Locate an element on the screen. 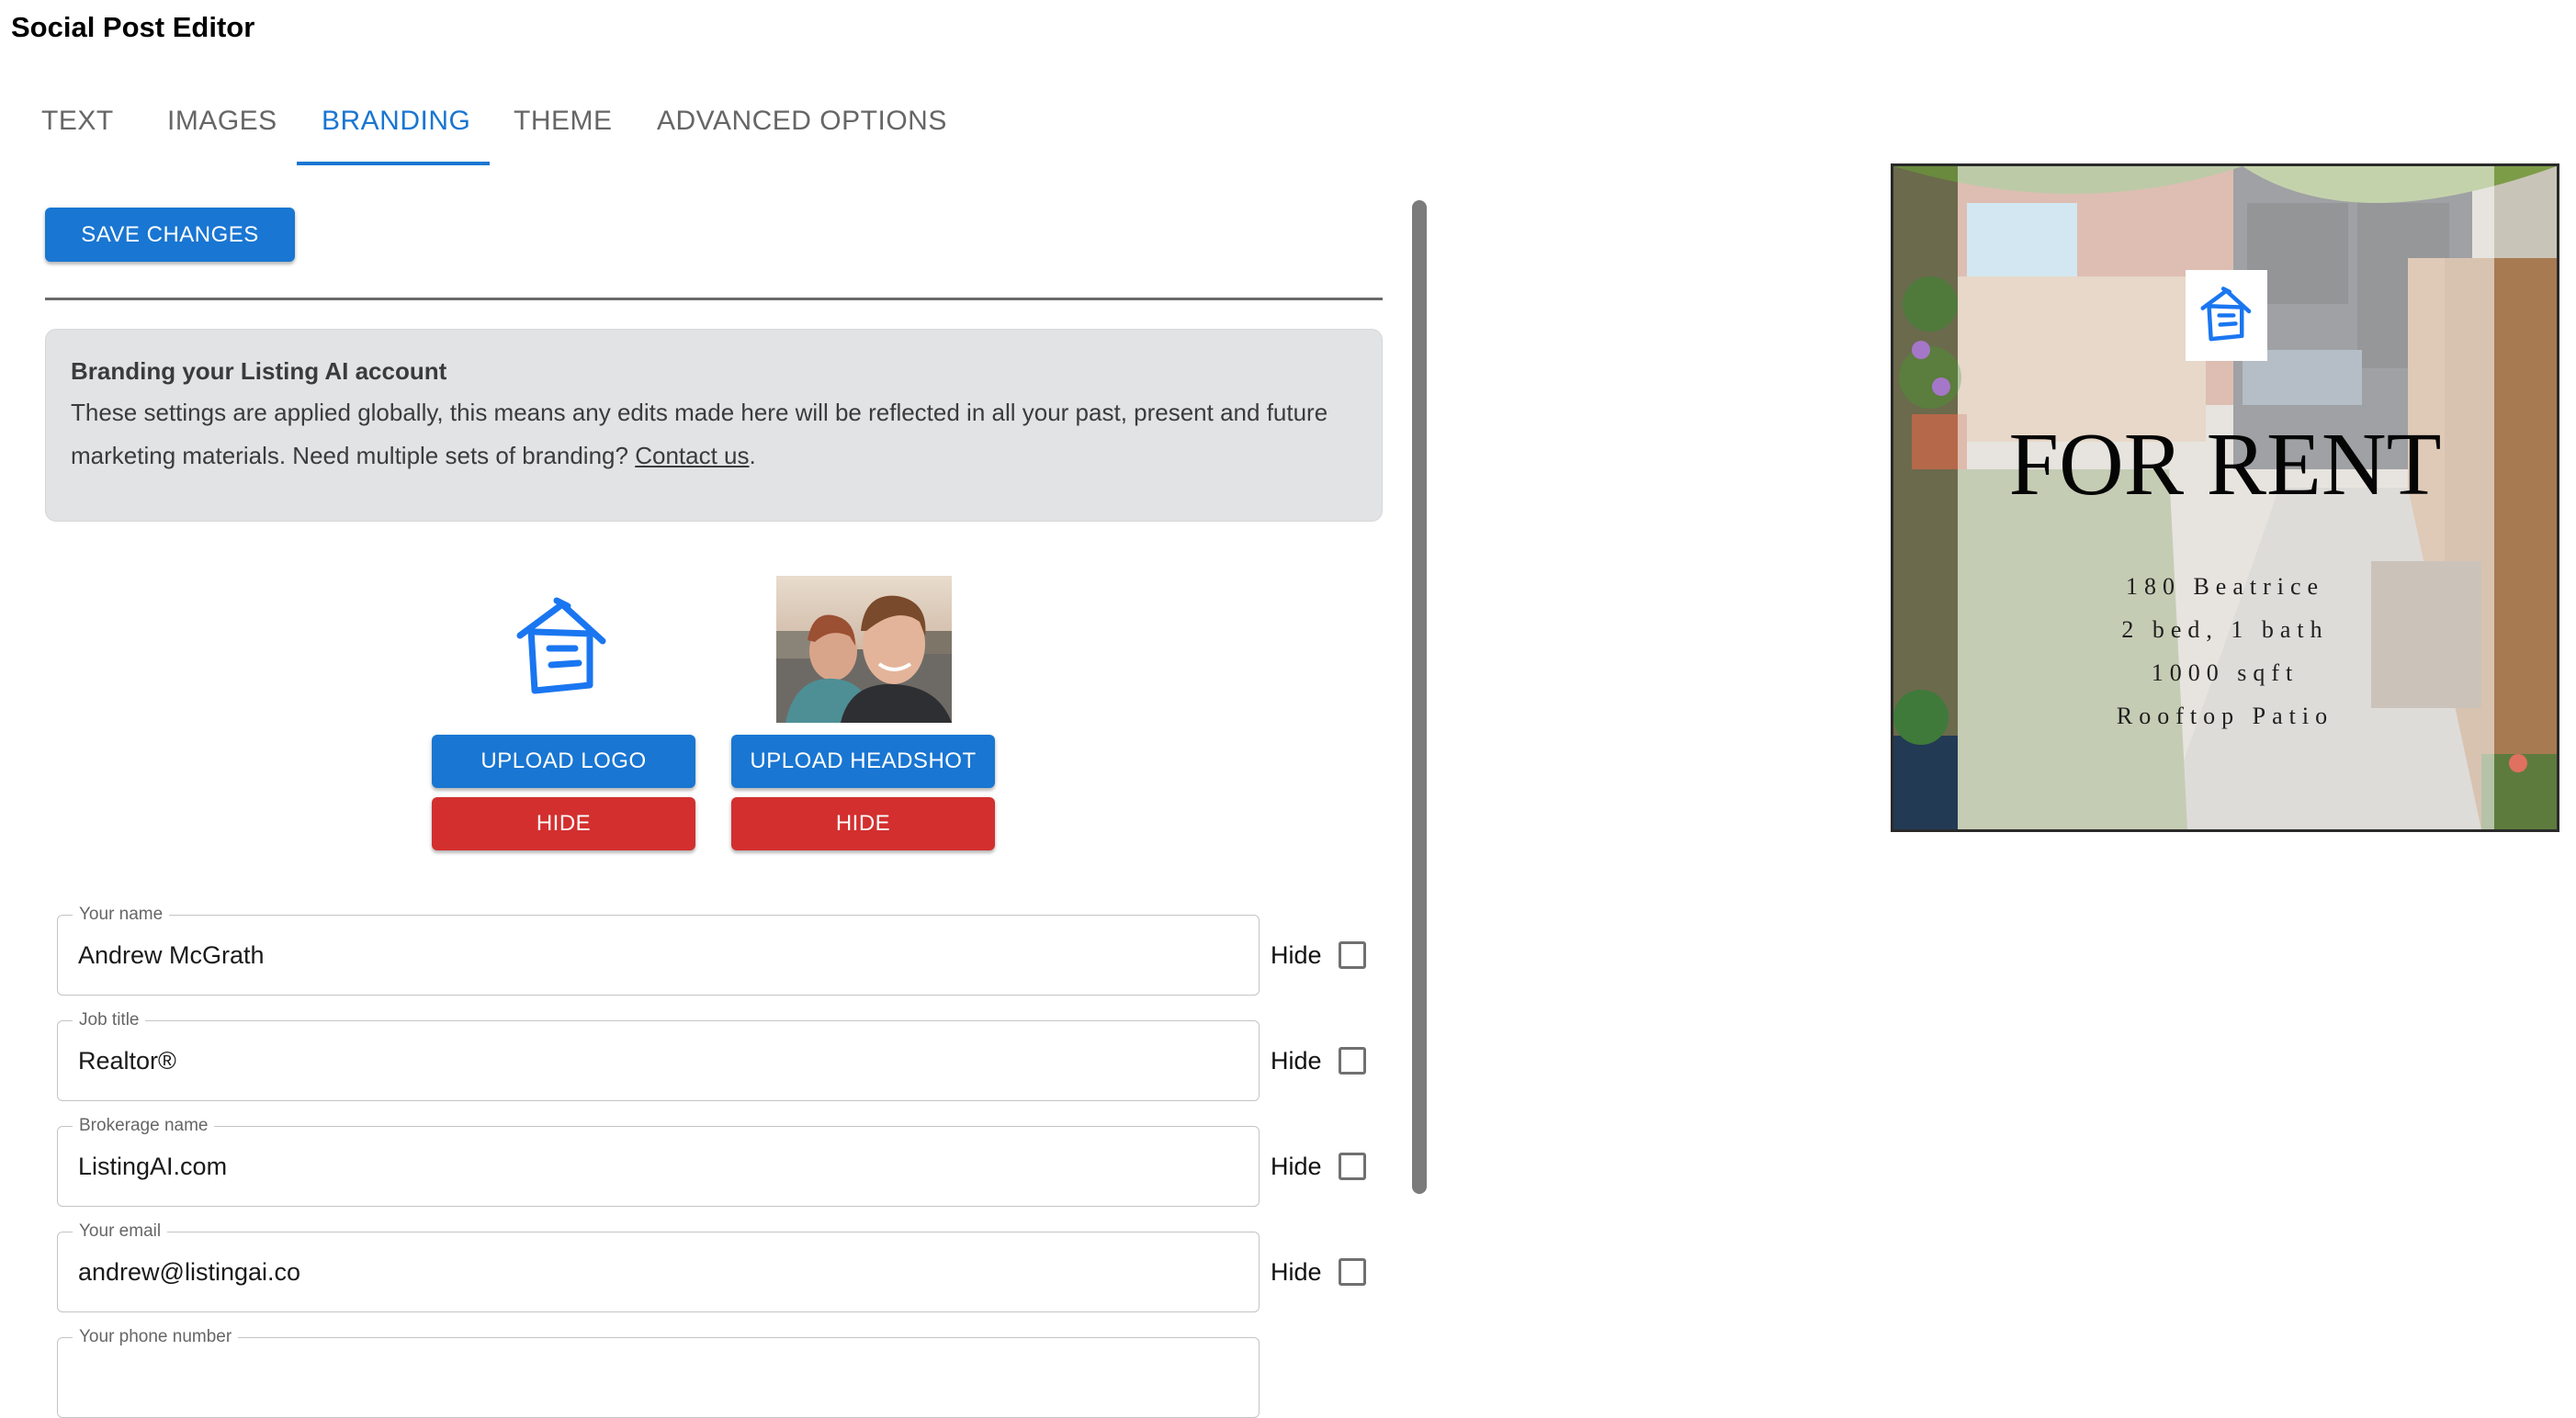 Image resolution: width=2576 pixels, height=1418 pixels. name-input is located at coordinates (629, 955).